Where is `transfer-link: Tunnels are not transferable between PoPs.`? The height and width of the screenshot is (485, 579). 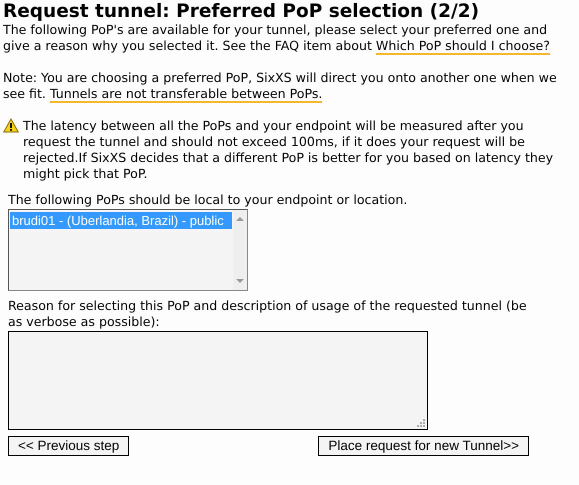
transfer-link: Tunnels are not transferable between PoPs. is located at coordinates (186, 94).